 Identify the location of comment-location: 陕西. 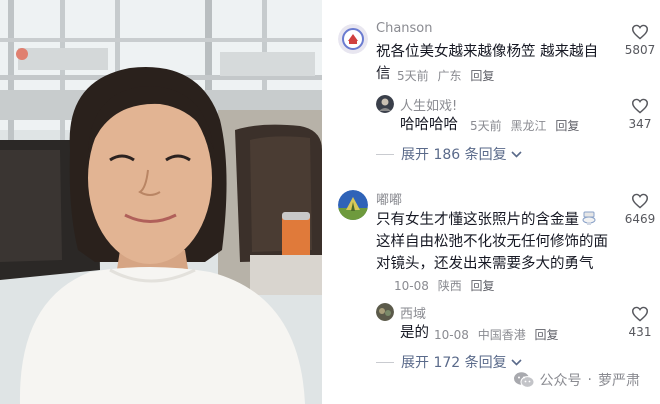
(449, 286).